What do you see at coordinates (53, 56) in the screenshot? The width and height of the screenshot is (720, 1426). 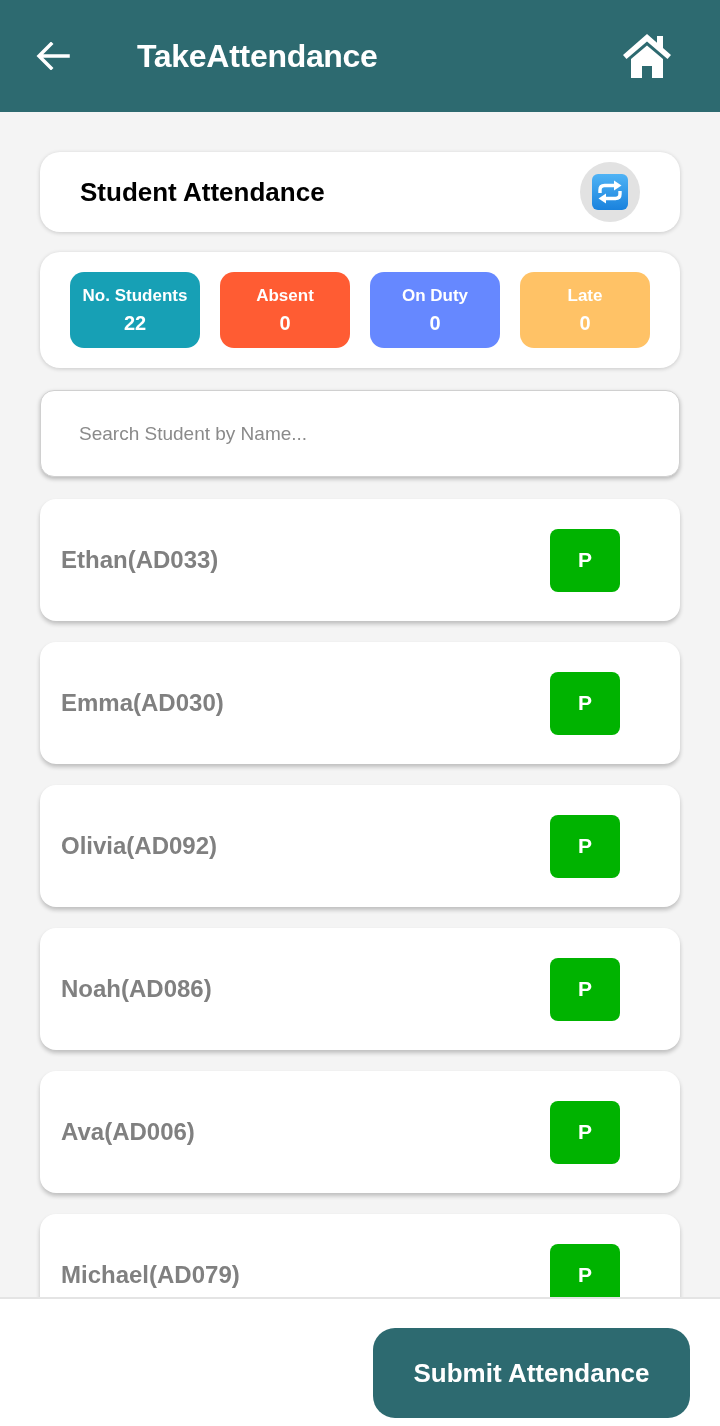 I see `back-arrow-icon` at bounding box center [53, 56].